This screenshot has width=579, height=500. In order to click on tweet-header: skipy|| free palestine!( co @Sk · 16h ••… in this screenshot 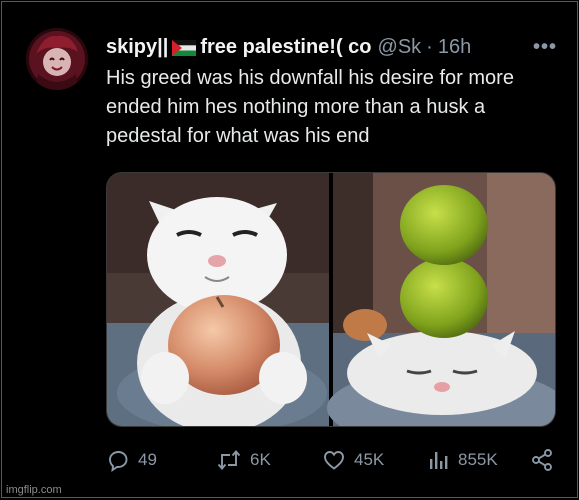, I will do `click(334, 47)`.